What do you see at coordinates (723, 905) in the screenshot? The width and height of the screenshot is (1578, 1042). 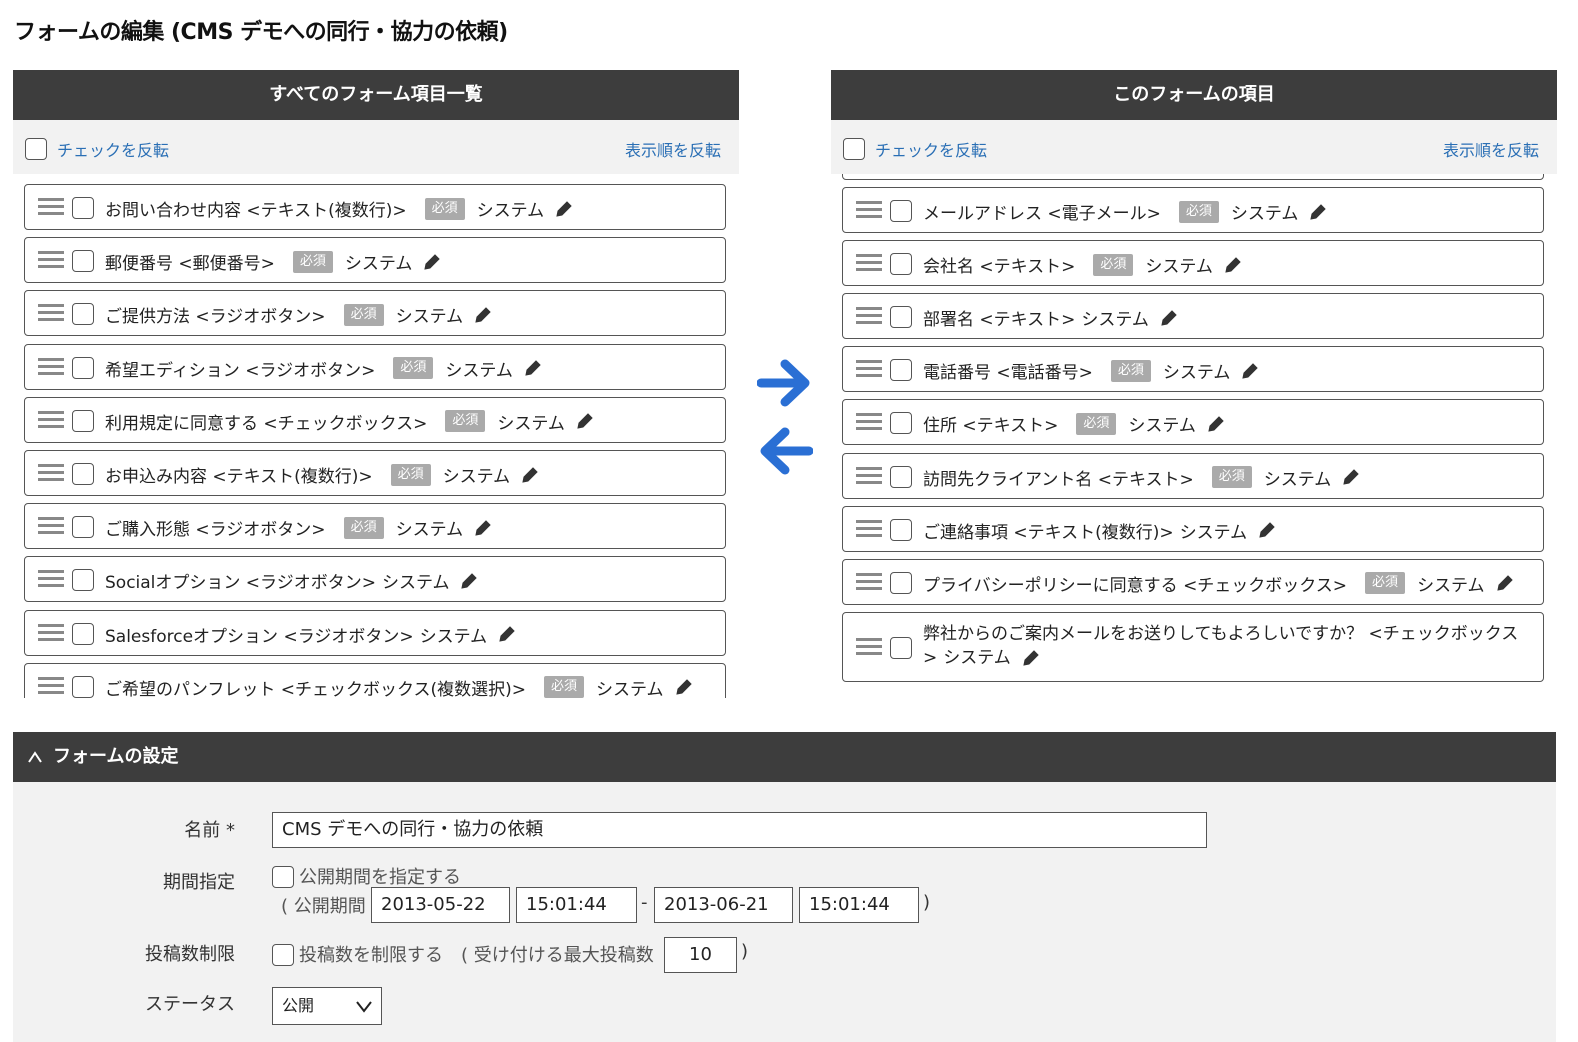 I see `end-date-input: 2013-06-21` at bounding box center [723, 905].